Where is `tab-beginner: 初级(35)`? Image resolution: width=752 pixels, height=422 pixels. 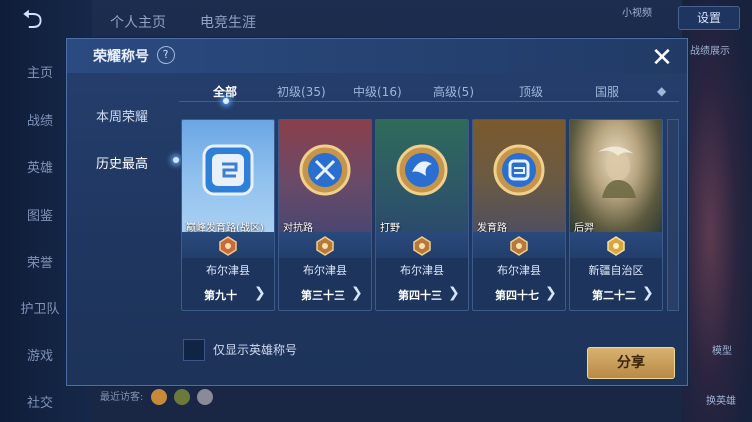
tab-beginner: 初级(35) is located at coordinates (301, 91).